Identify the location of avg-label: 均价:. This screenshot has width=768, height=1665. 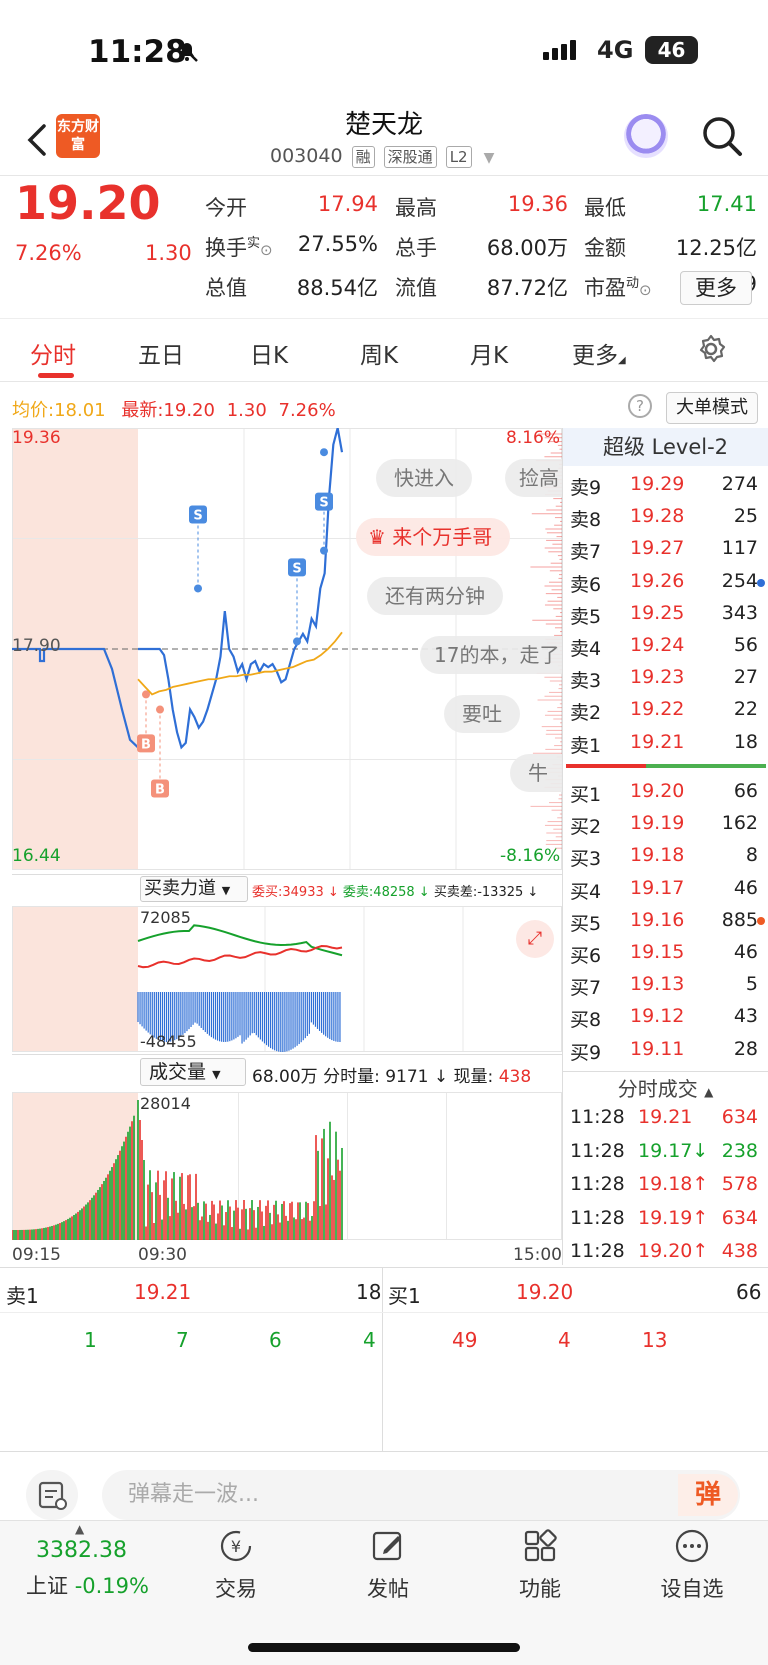
(33, 410).